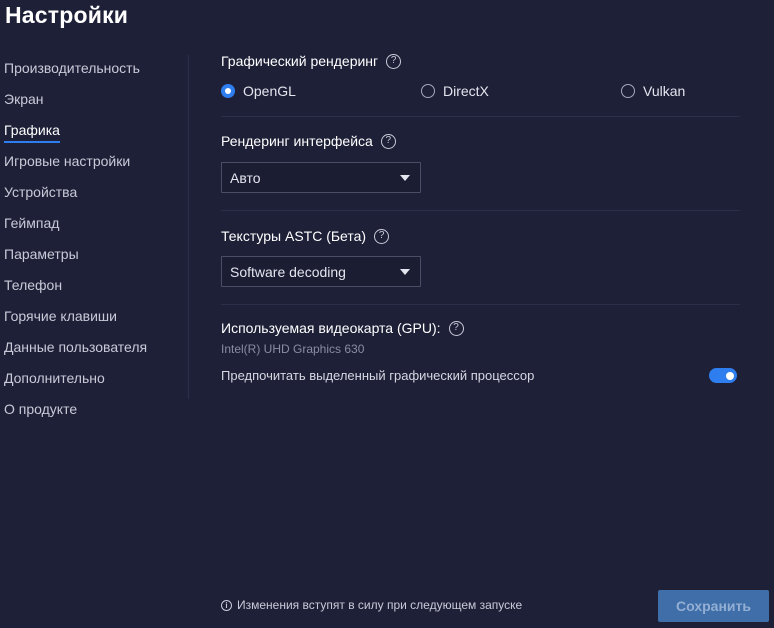 This screenshot has width=774, height=628. Describe the element at coordinates (67, 15) in the screenshot. I see `page-title: Настройки` at that location.